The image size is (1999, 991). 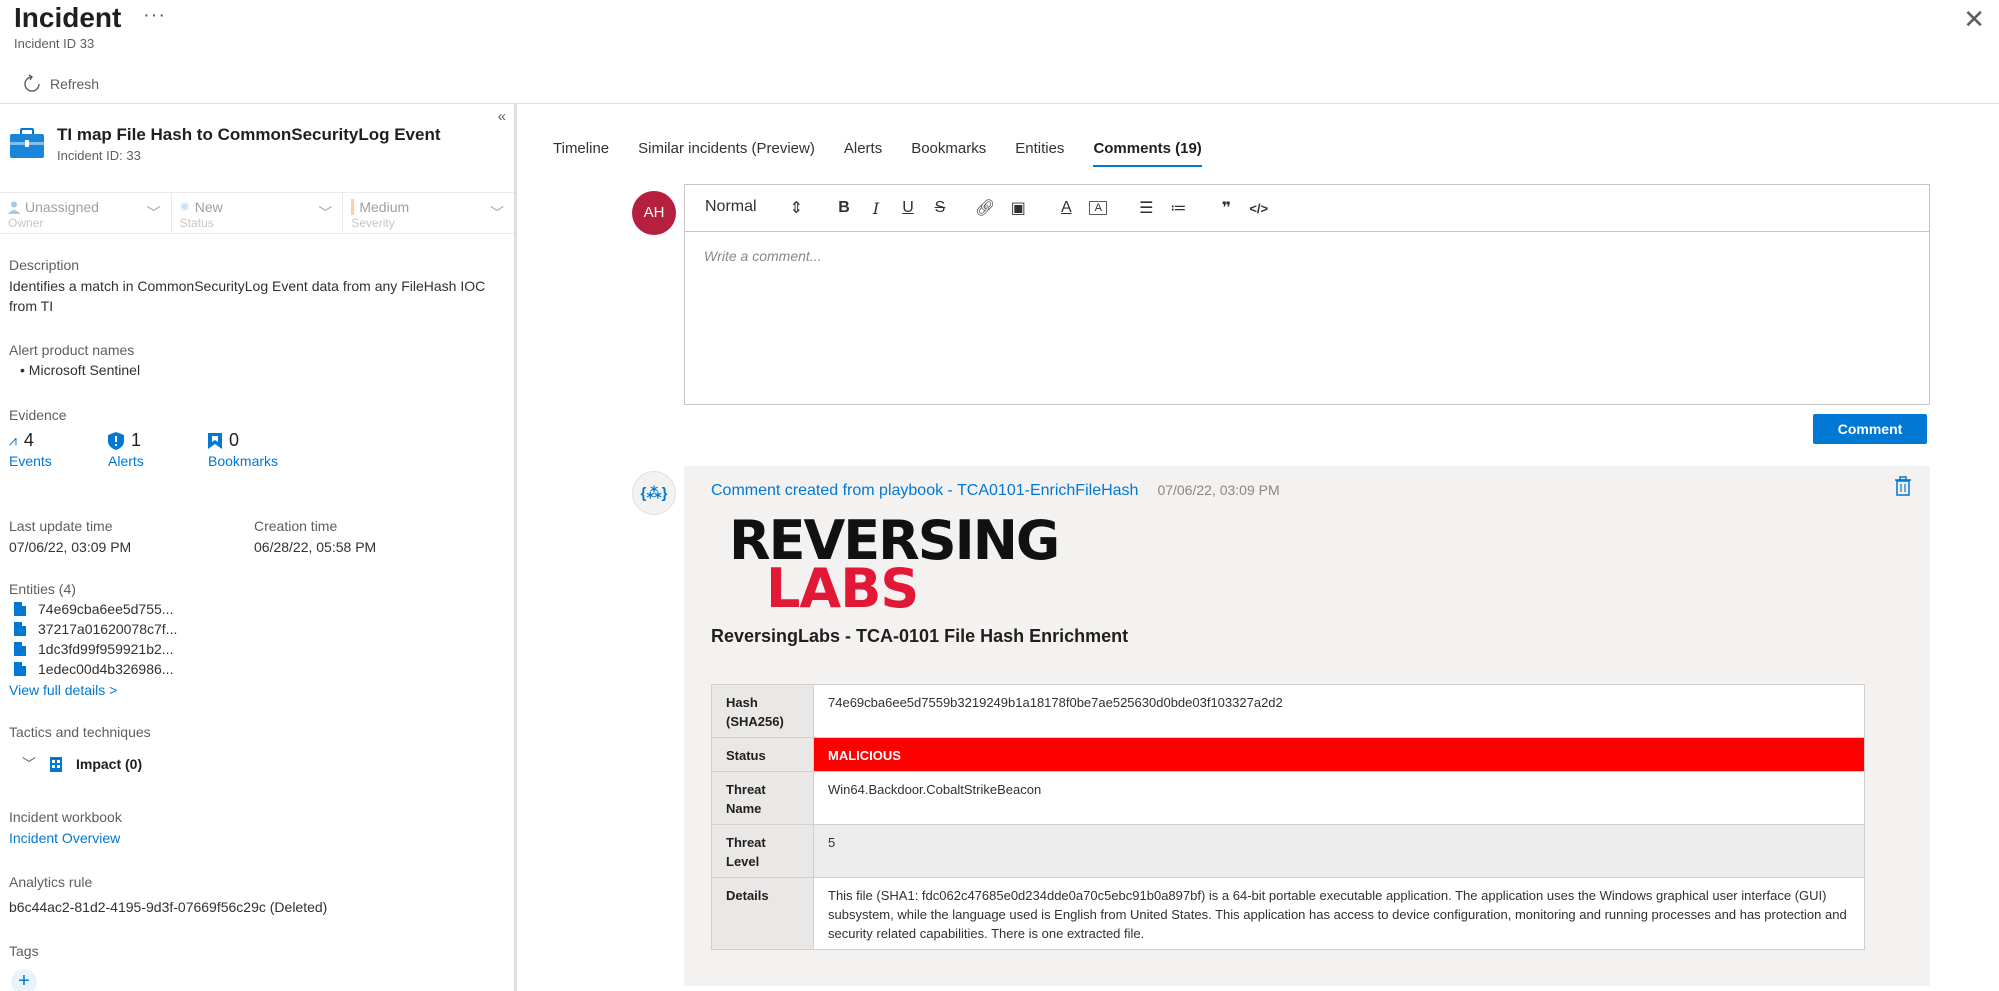 What do you see at coordinates (762, 798) in the screenshot?
I see `row-key: Threat Name` at bounding box center [762, 798].